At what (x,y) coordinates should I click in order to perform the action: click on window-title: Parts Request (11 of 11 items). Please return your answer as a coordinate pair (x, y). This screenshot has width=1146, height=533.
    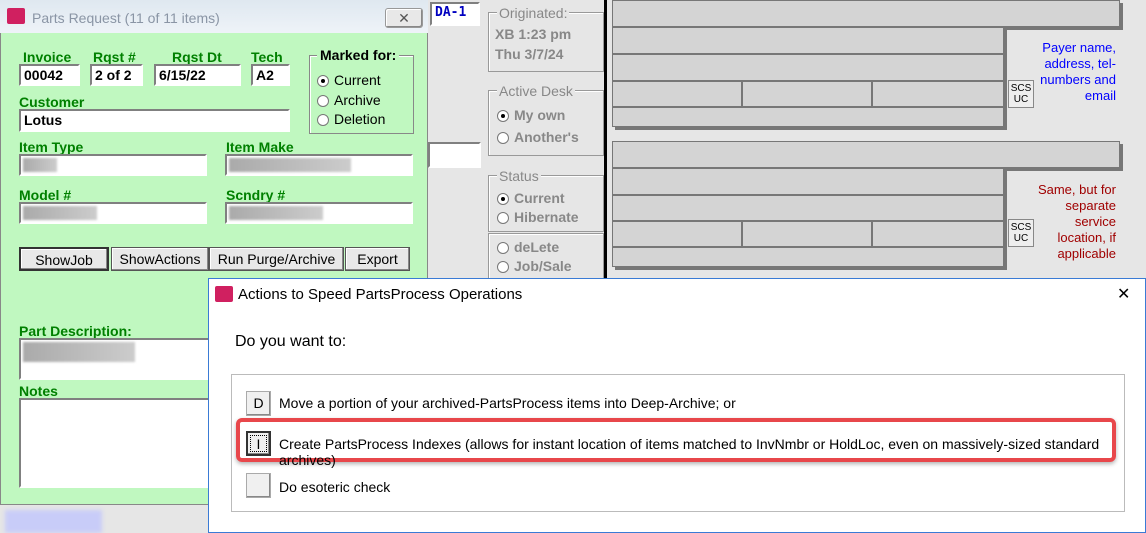
    Looking at the image, I should click on (126, 18).